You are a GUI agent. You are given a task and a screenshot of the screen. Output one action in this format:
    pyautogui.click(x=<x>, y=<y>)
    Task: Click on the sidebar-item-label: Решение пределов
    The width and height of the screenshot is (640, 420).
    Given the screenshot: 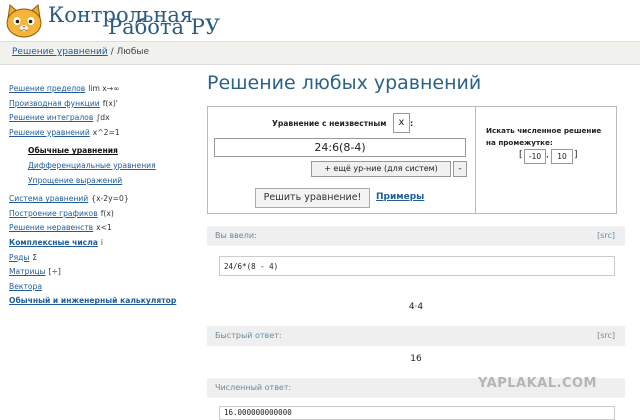 What is the action you would take?
    pyautogui.click(x=47, y=88)
    